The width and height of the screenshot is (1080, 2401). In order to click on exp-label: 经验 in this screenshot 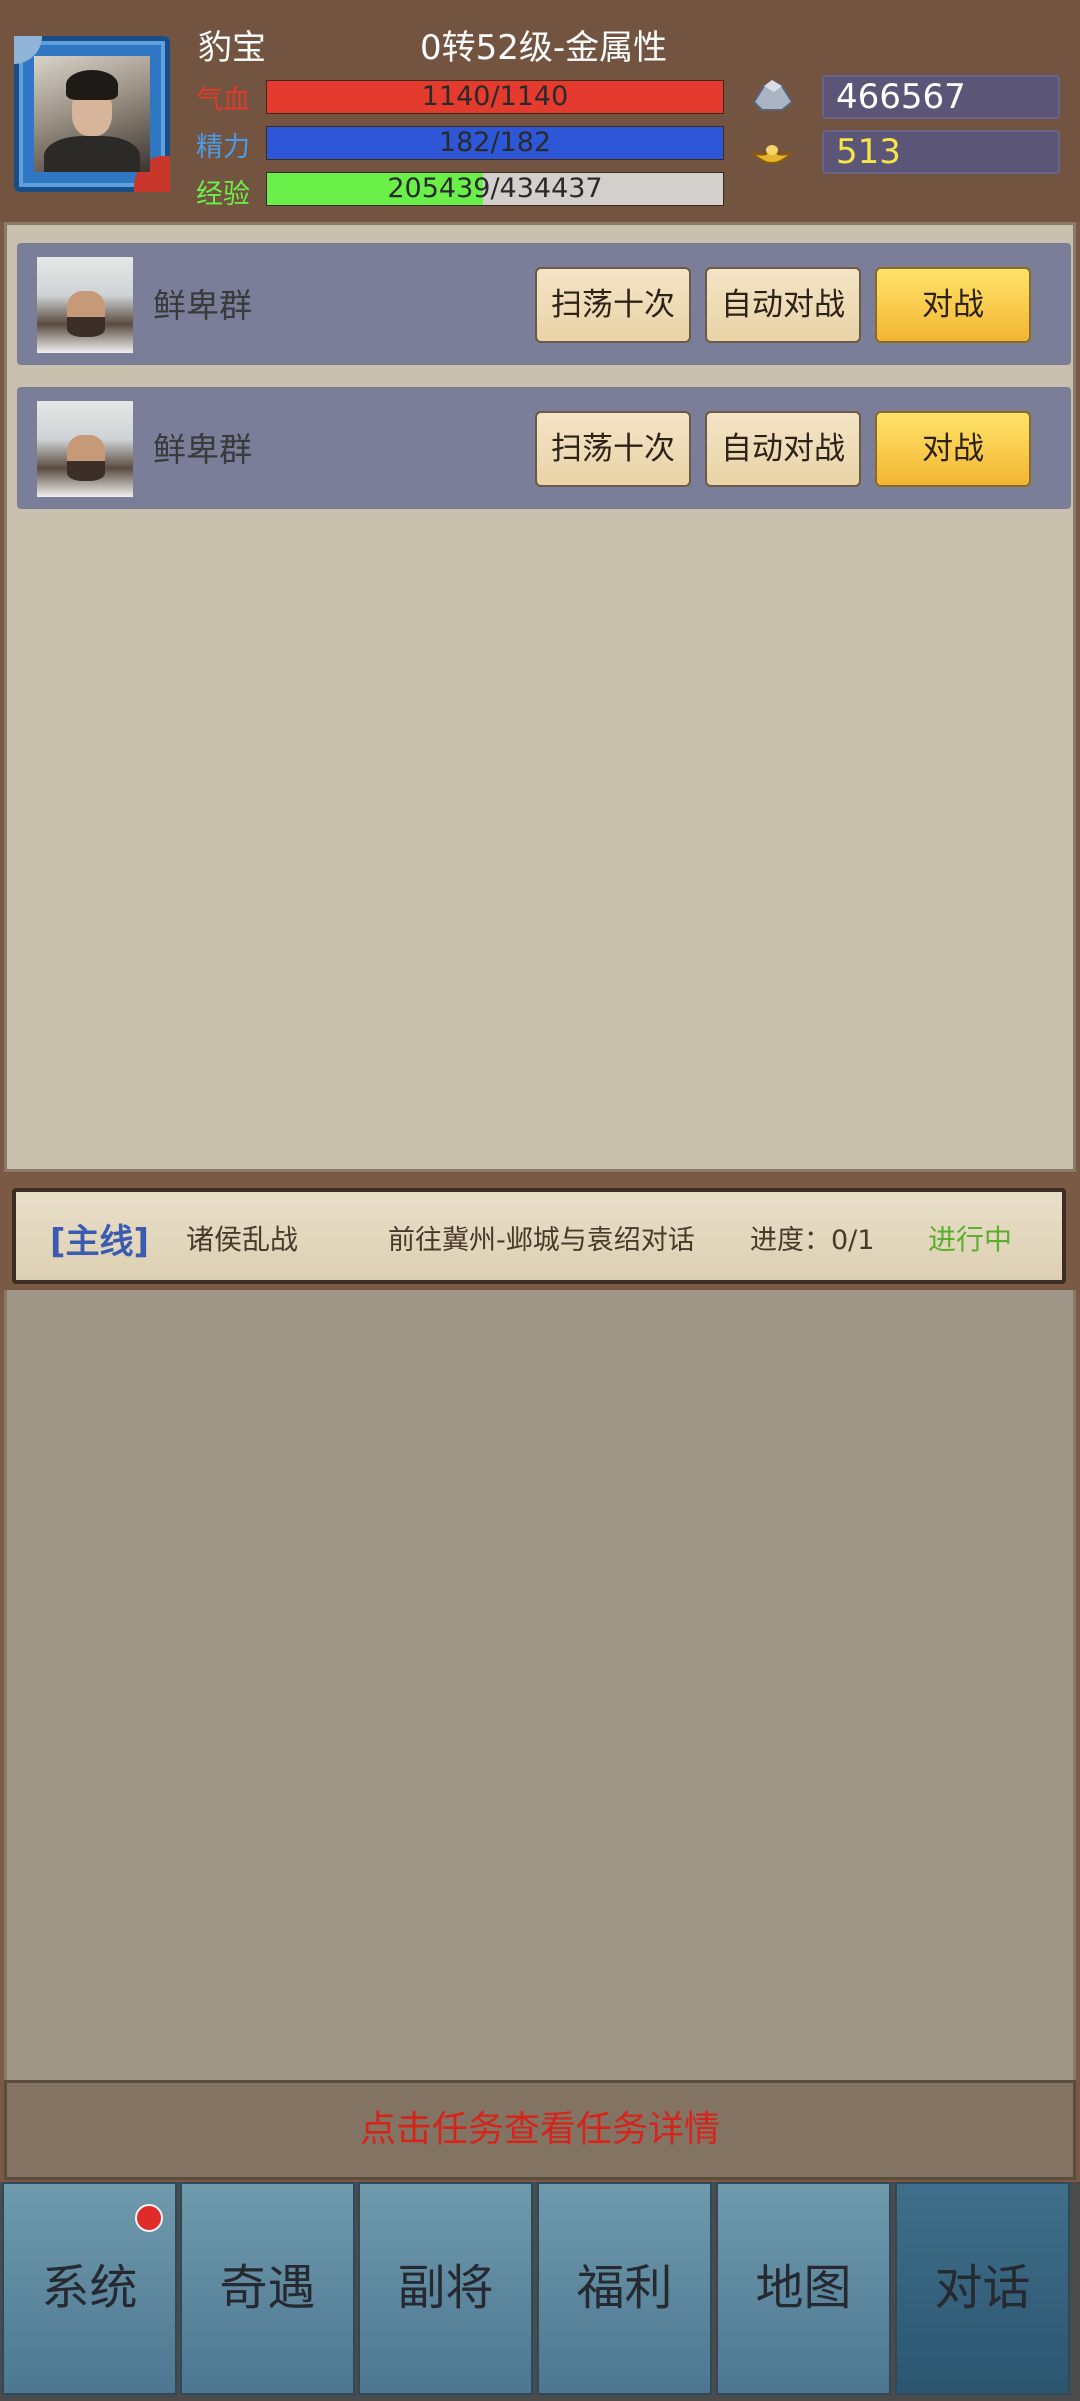, I will do `click(223, 194)`.